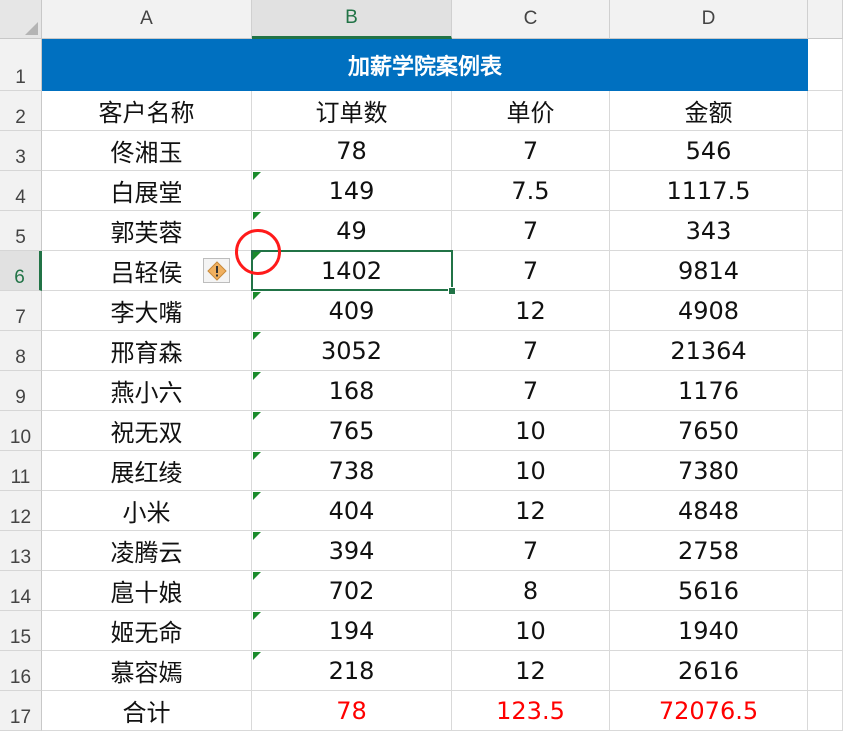 The image size is (843, 740). What do you see at coordinates (531, 191) in the screenshot?
I see `data-cell: 7.5` at bounding box center [531, 191].